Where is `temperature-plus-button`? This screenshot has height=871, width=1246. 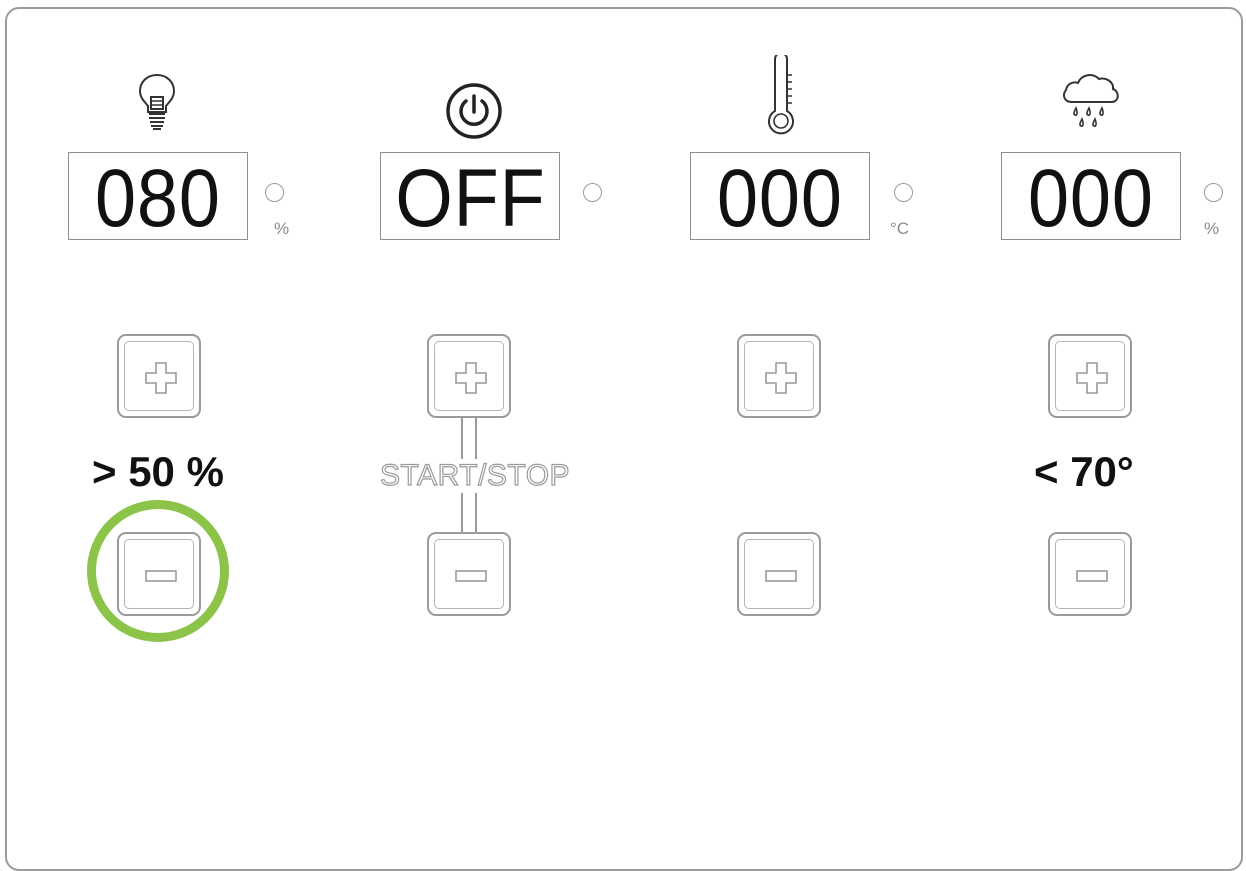
temperature-plus-button is located at coordinates (779, 376).